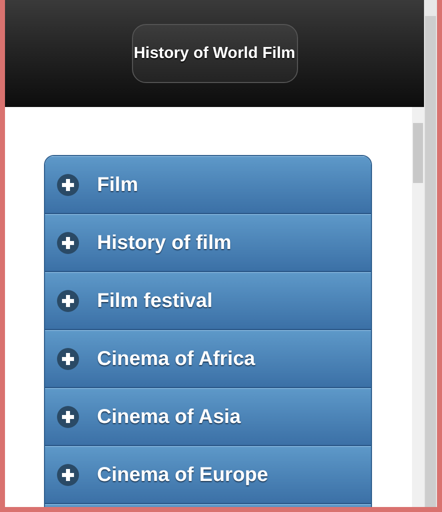  I want to click on section-header: Cinema of Europe, so click(208, 475).